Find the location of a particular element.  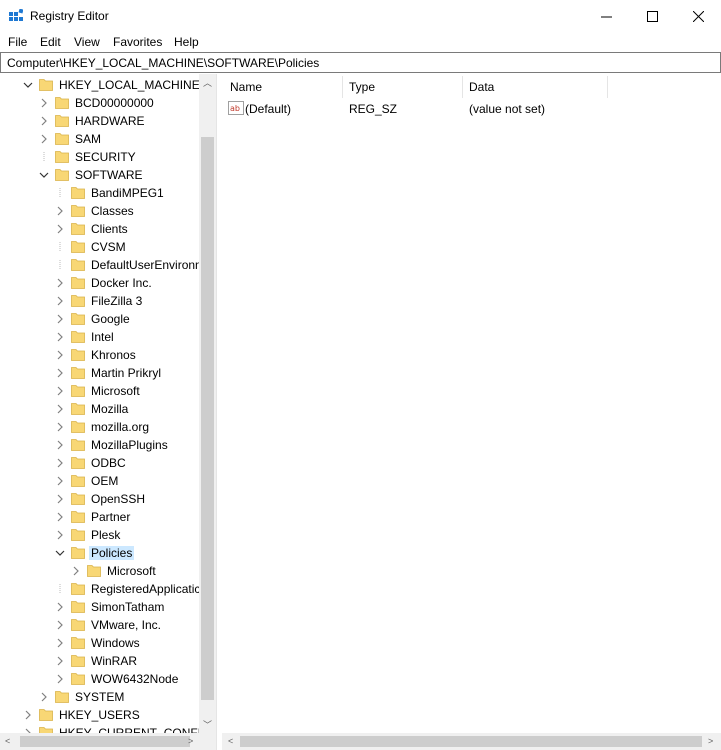

tree-vertical-scrollbar: ︿ ﹀ is located at coordinates (207, 403).